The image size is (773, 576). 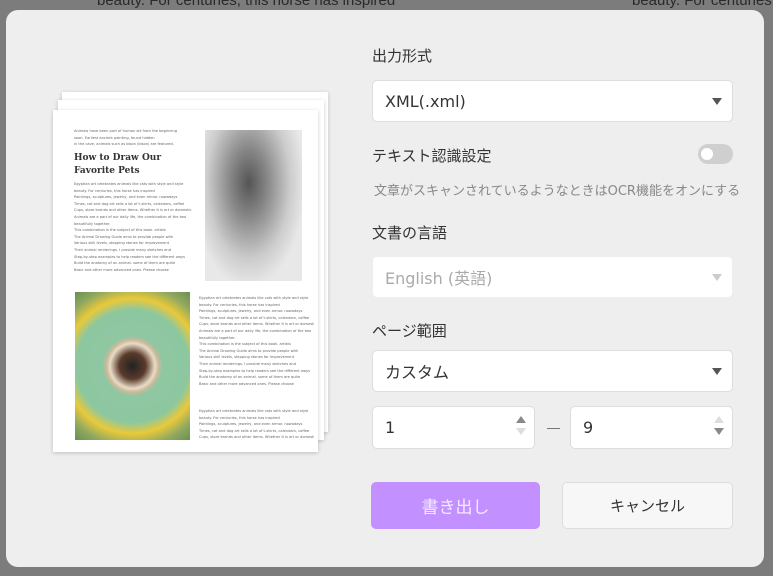 I want to click on page-range-value: カスタム, so click(x=417, y=372).